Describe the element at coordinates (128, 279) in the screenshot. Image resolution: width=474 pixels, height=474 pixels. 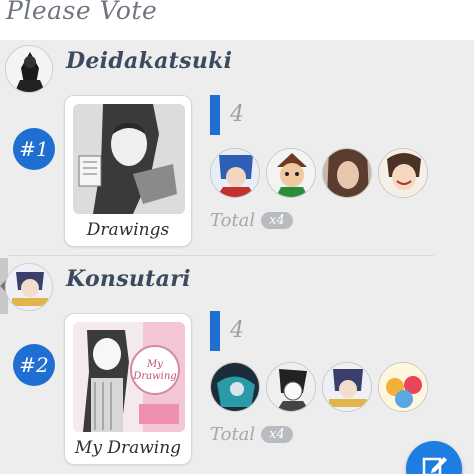
I see `username: Konsutari` at that location.